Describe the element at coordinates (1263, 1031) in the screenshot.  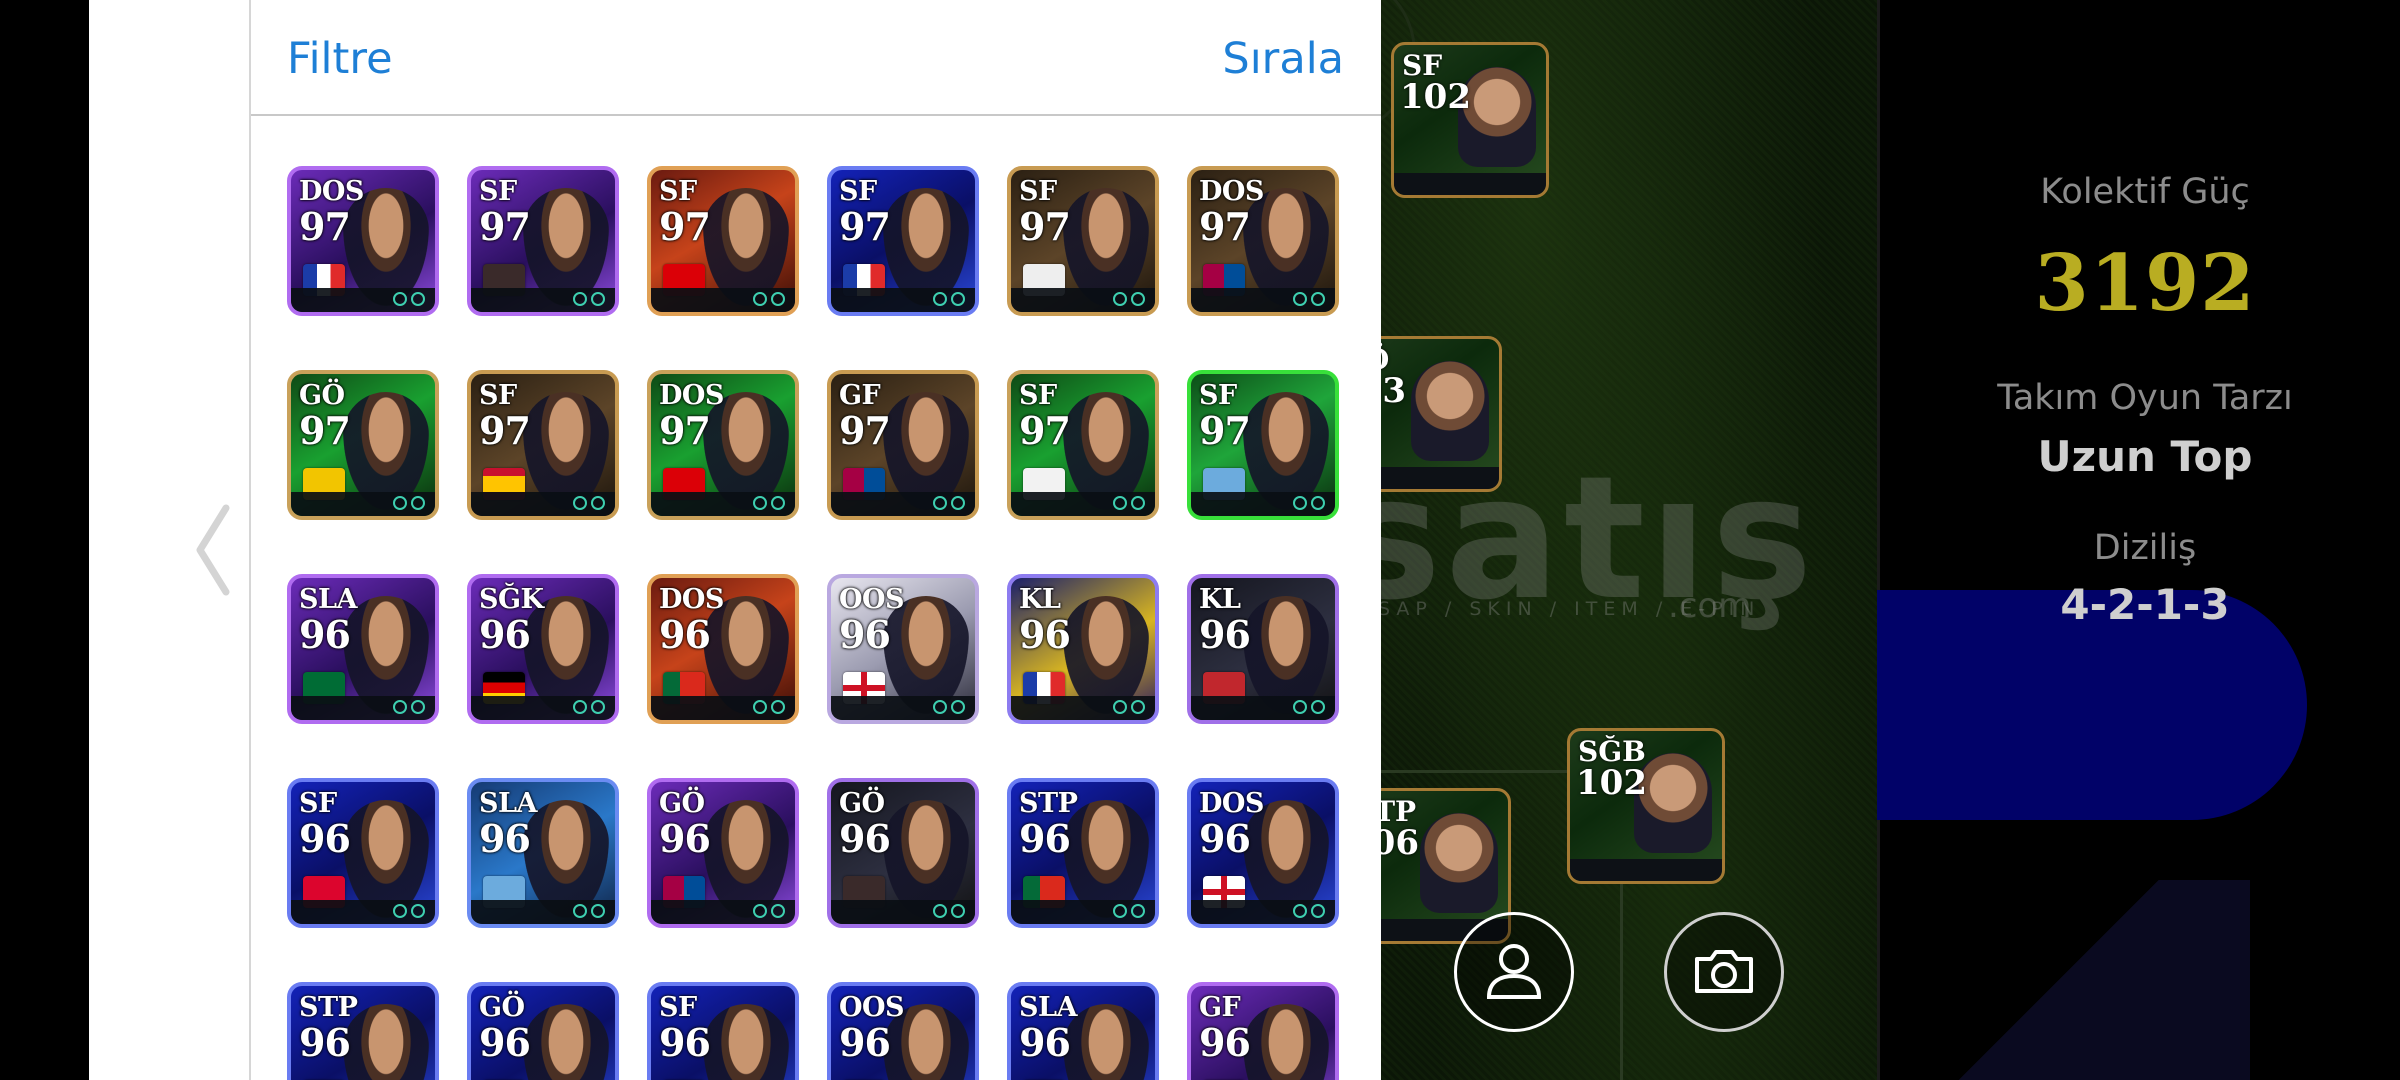
I see `player-card: GF 96` at that location.